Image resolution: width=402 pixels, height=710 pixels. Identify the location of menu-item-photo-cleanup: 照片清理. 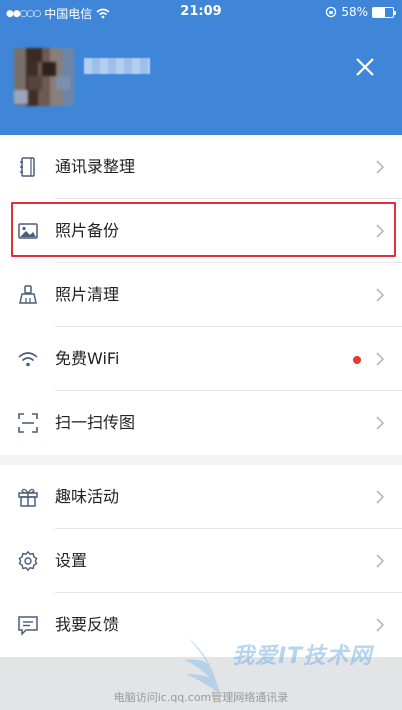
(201, 295).